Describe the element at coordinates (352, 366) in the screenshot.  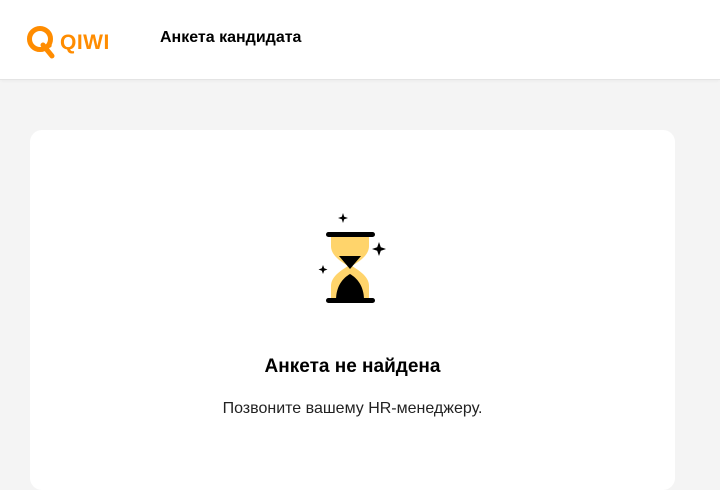
I see `empty-state-title: Анкета не найдена` at that location.